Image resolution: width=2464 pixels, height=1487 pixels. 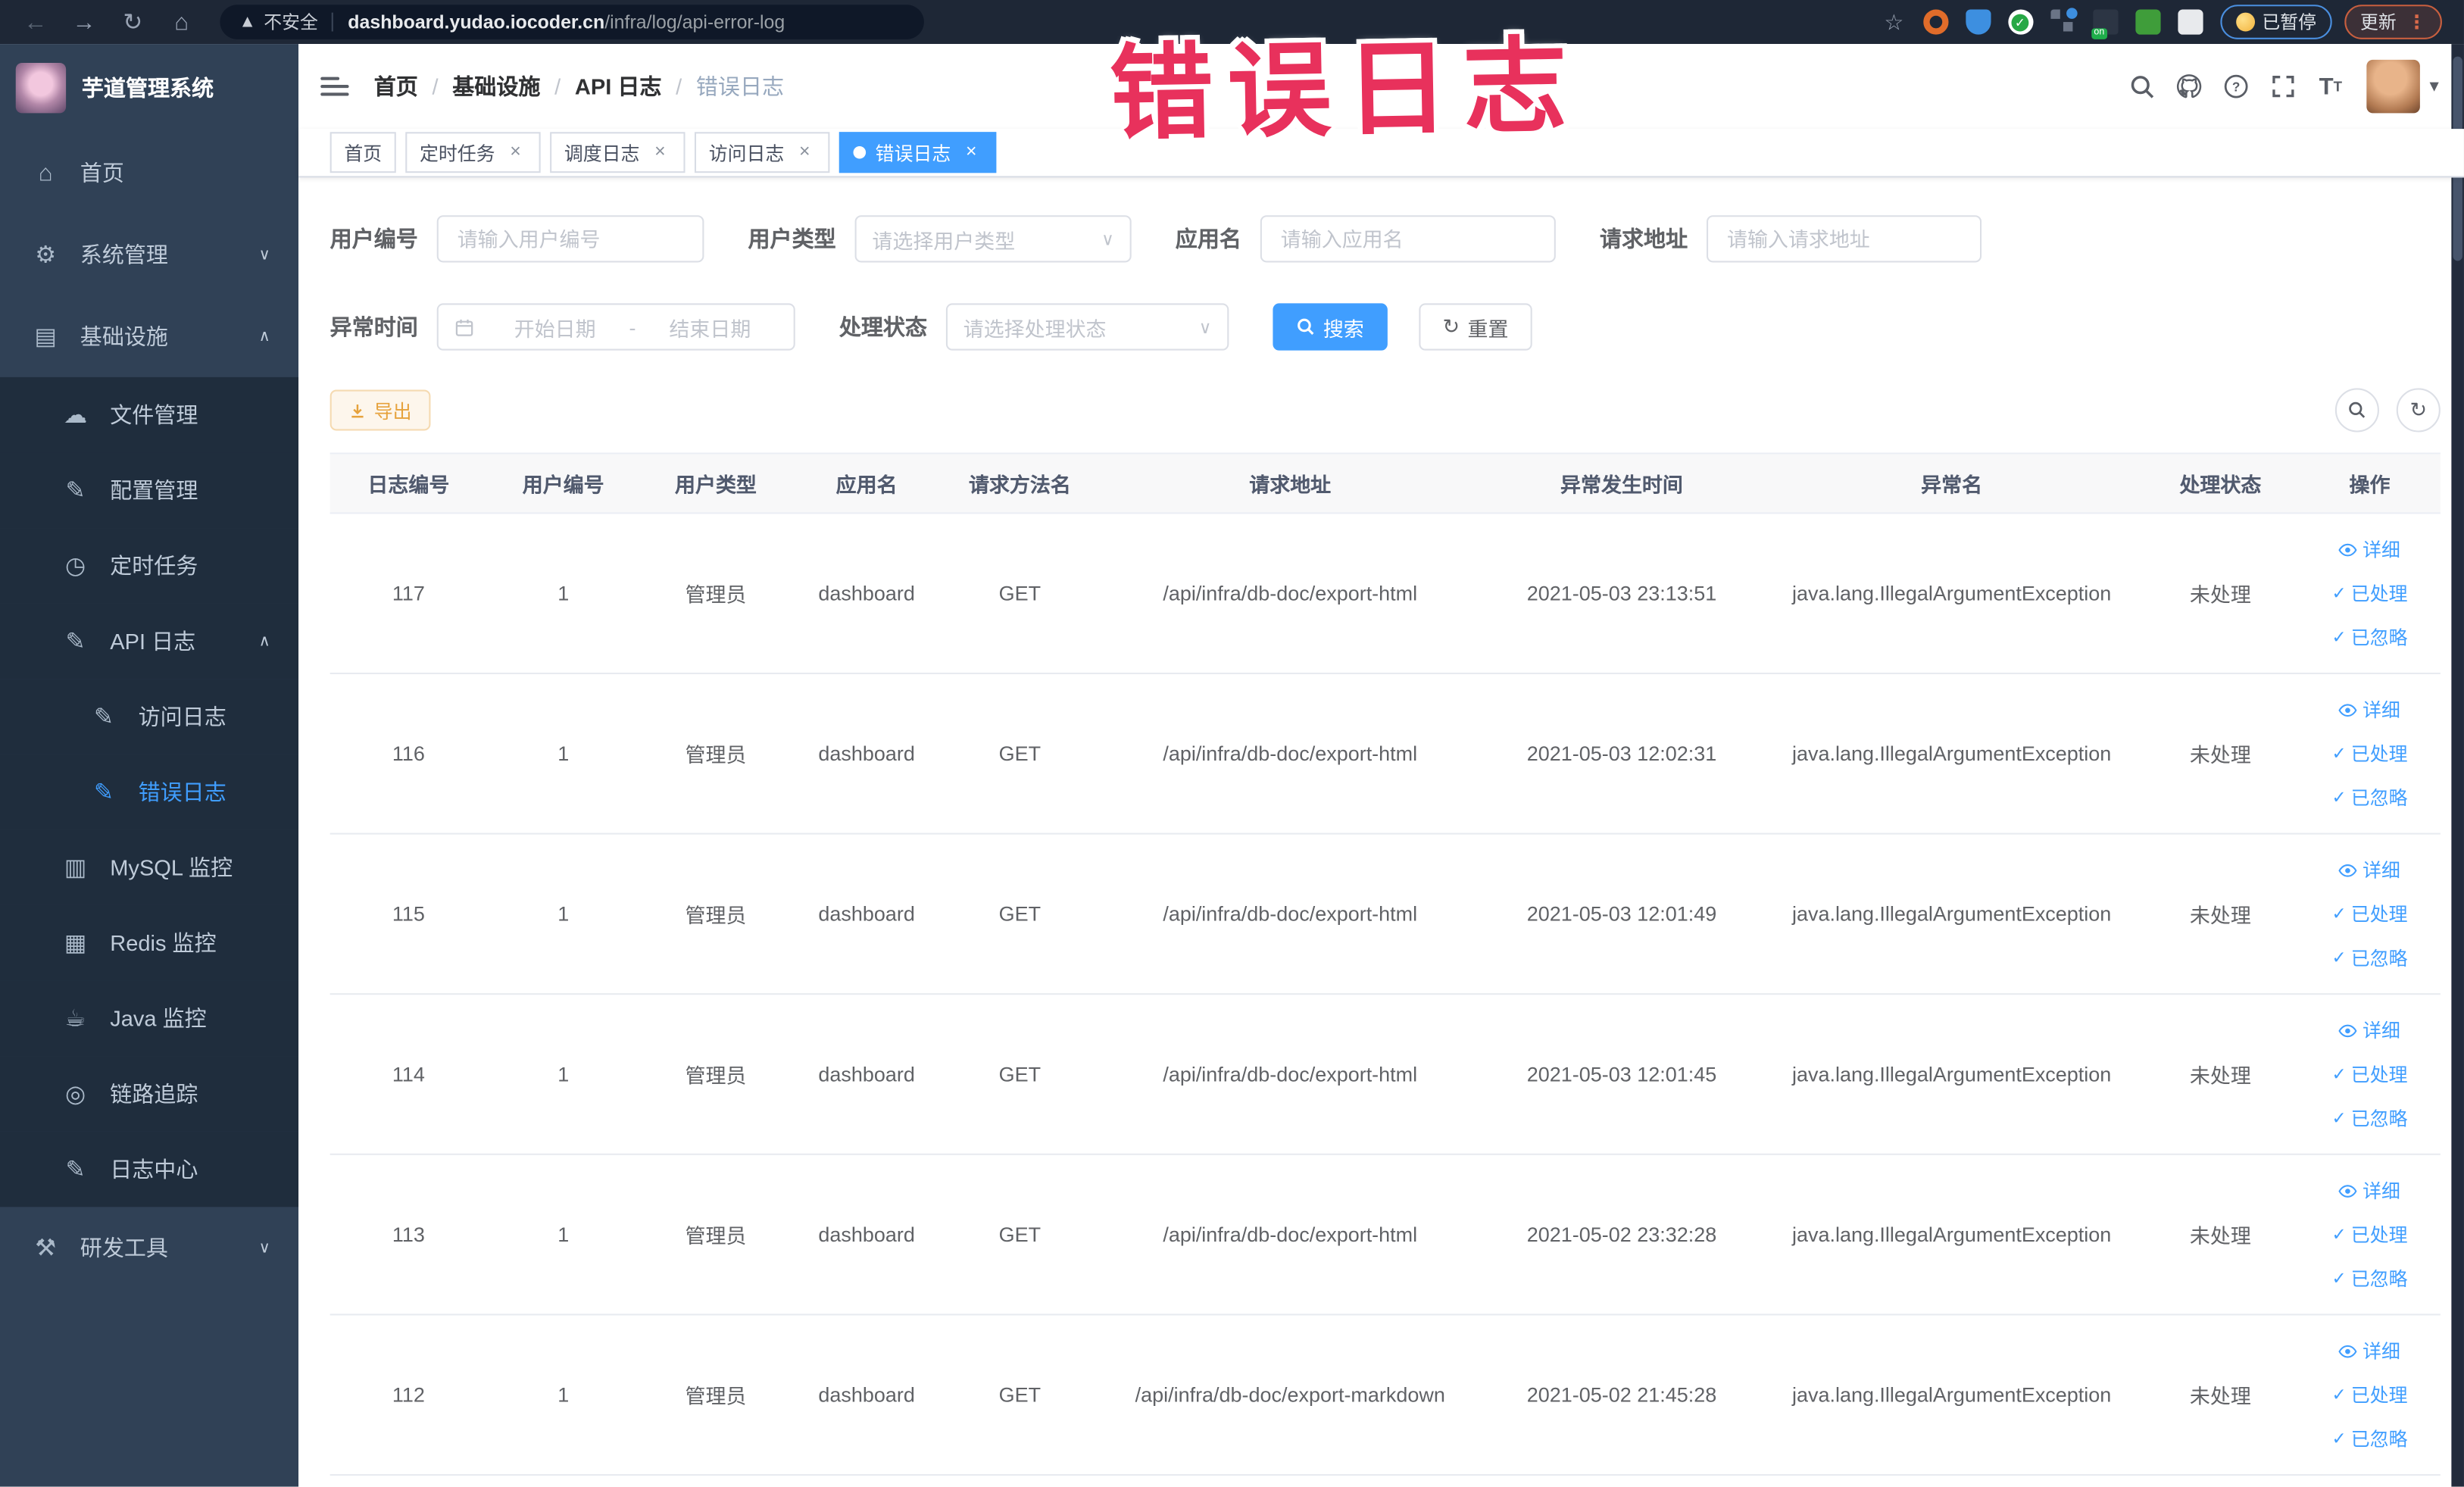 I want to click on column-header-处理状态: 处理状态, so click(x=2220, y=485).